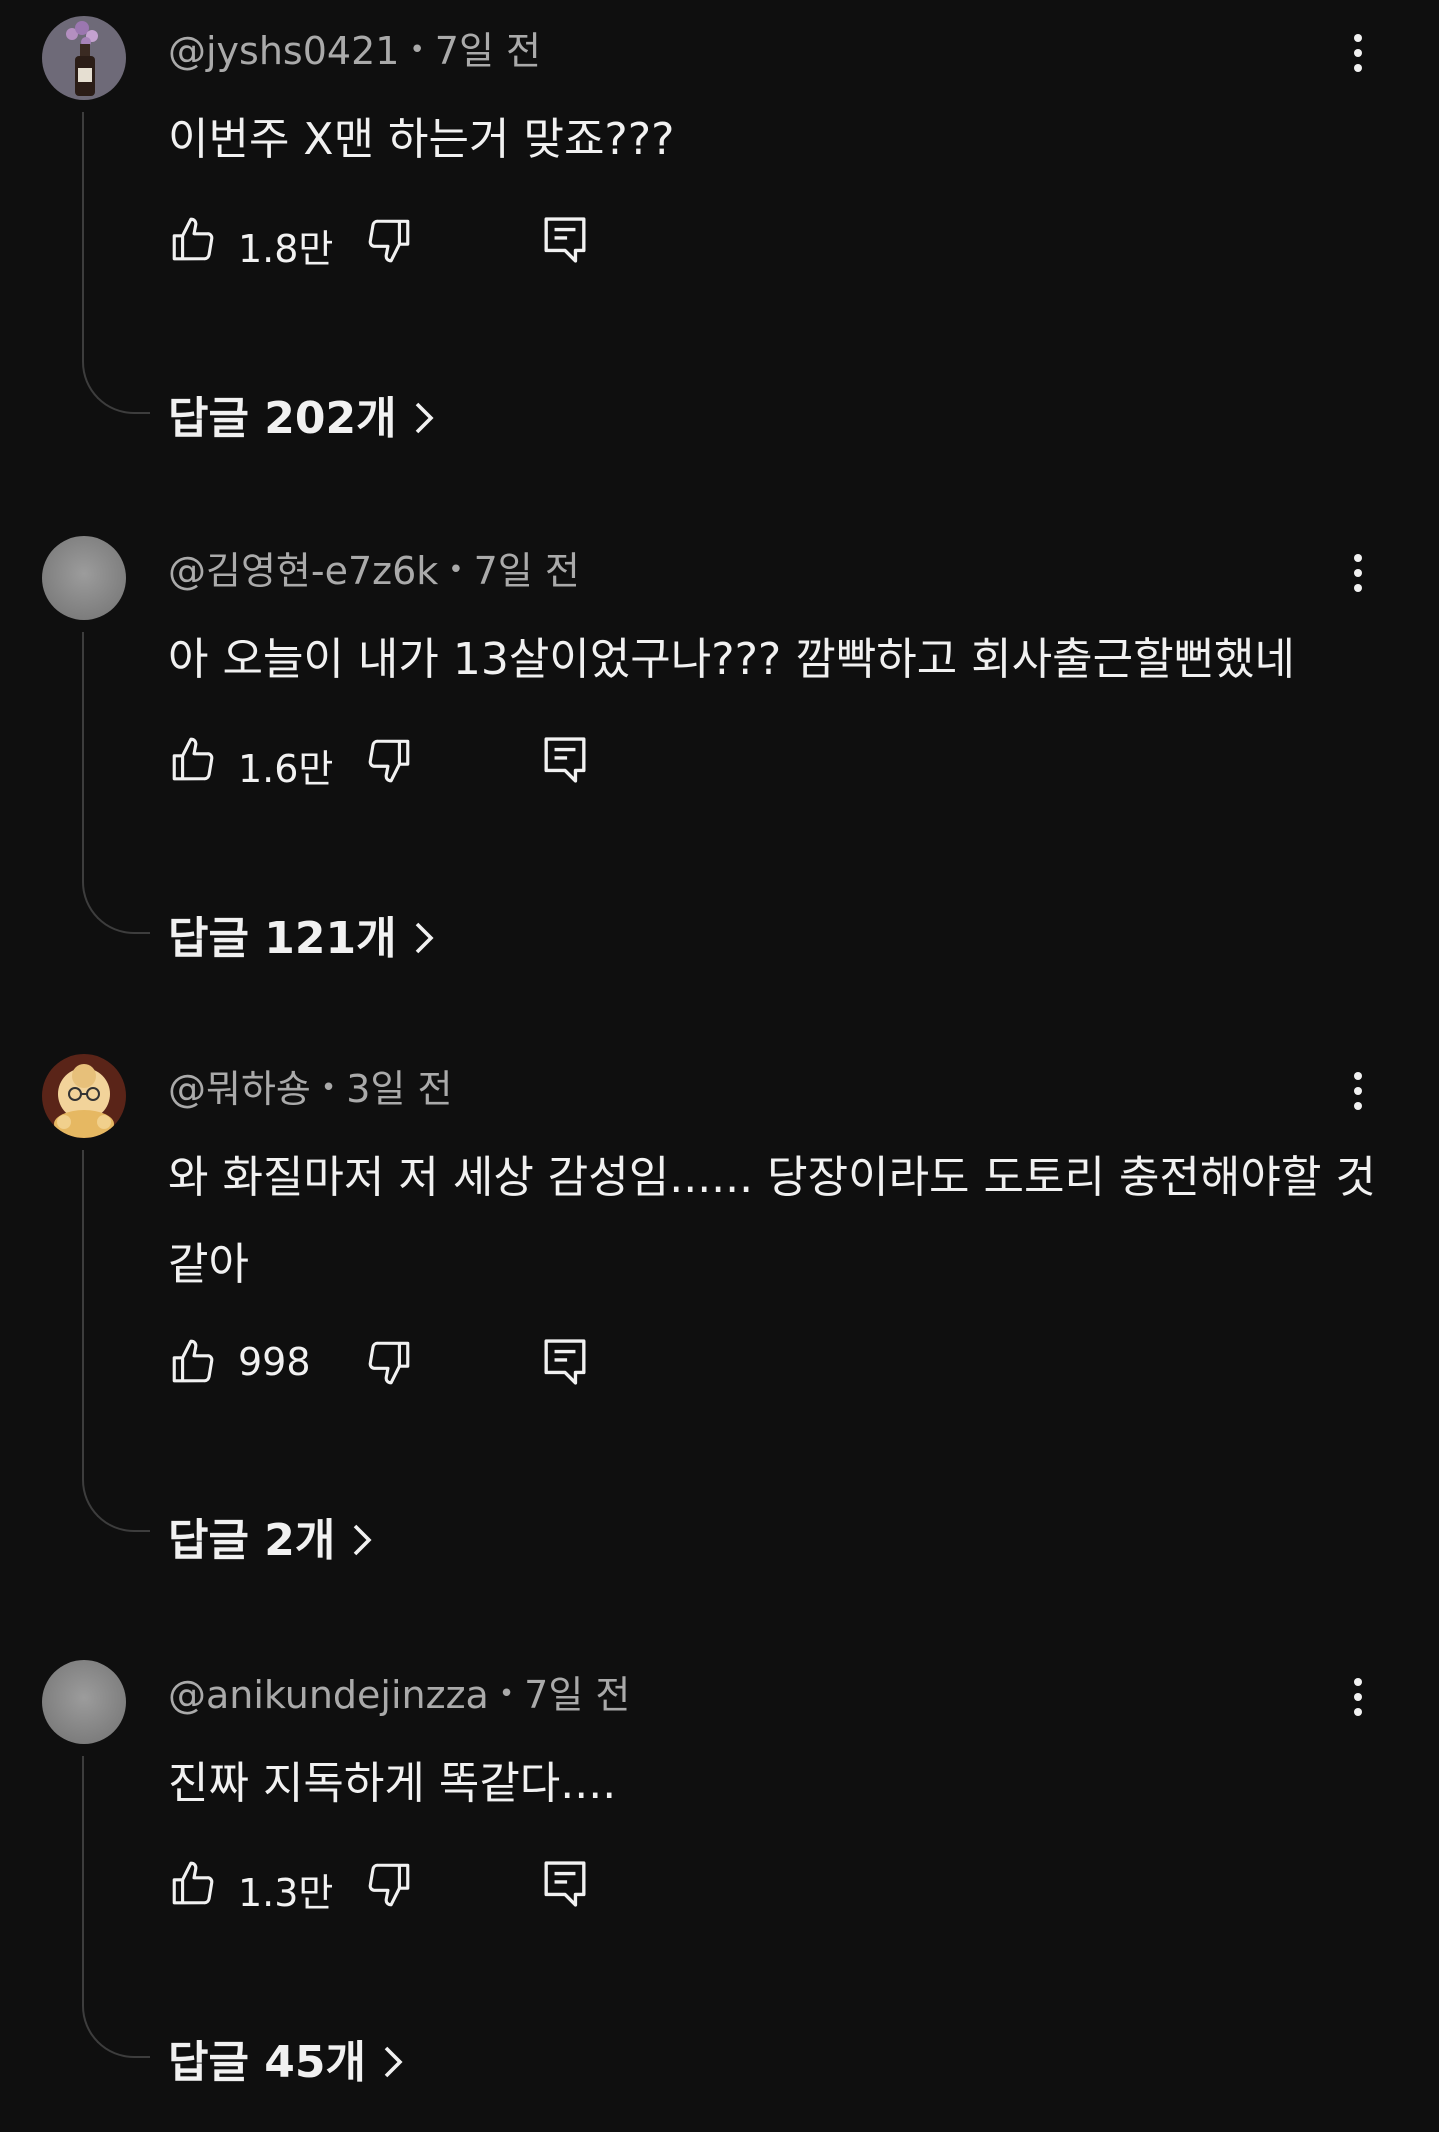 The width and height of the screenshot is (1439, 2132). What do you see at coordinates (274, 1362) in the screenshot?
I see `like-count: 998` at bounding box center [274, 1362].